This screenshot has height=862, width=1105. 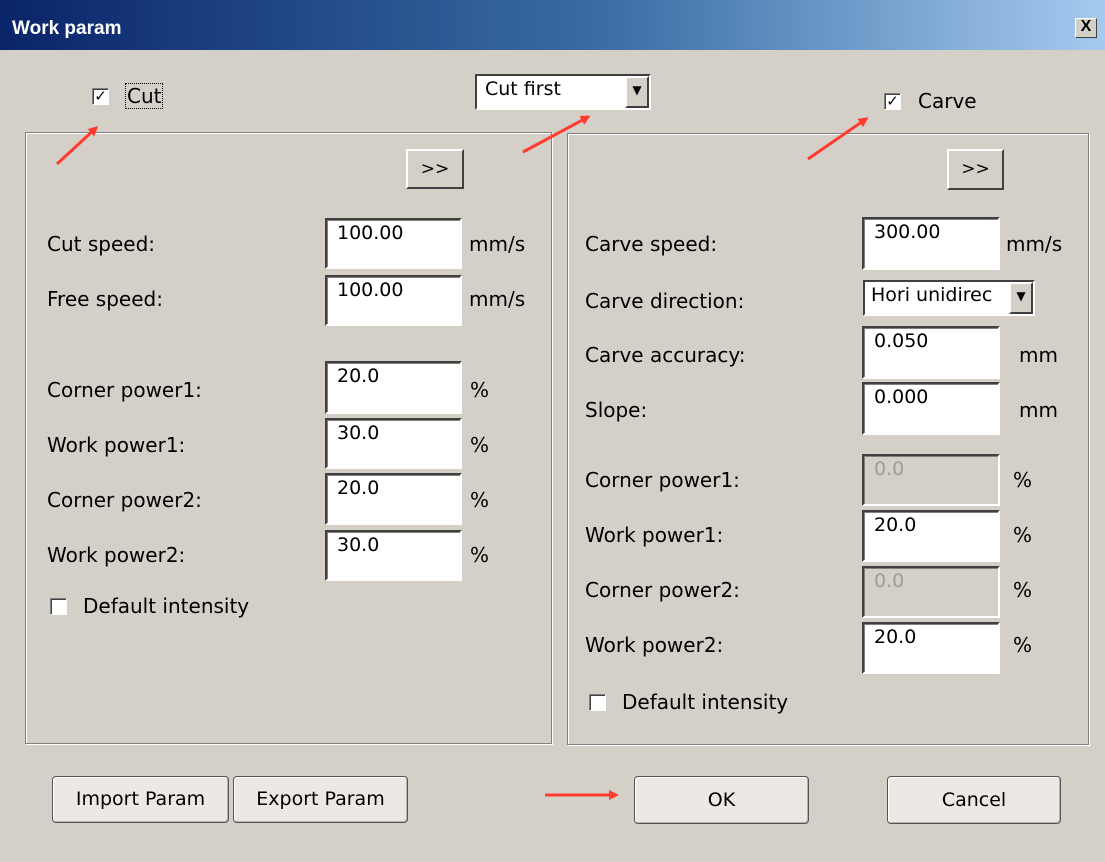 I want to click on carve-accuracy-unit: mm, so click(x=1038, y=355).